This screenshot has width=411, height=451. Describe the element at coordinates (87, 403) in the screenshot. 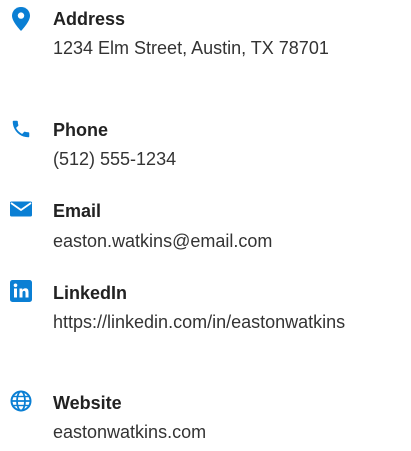

I see `website-label: Website` at that location.